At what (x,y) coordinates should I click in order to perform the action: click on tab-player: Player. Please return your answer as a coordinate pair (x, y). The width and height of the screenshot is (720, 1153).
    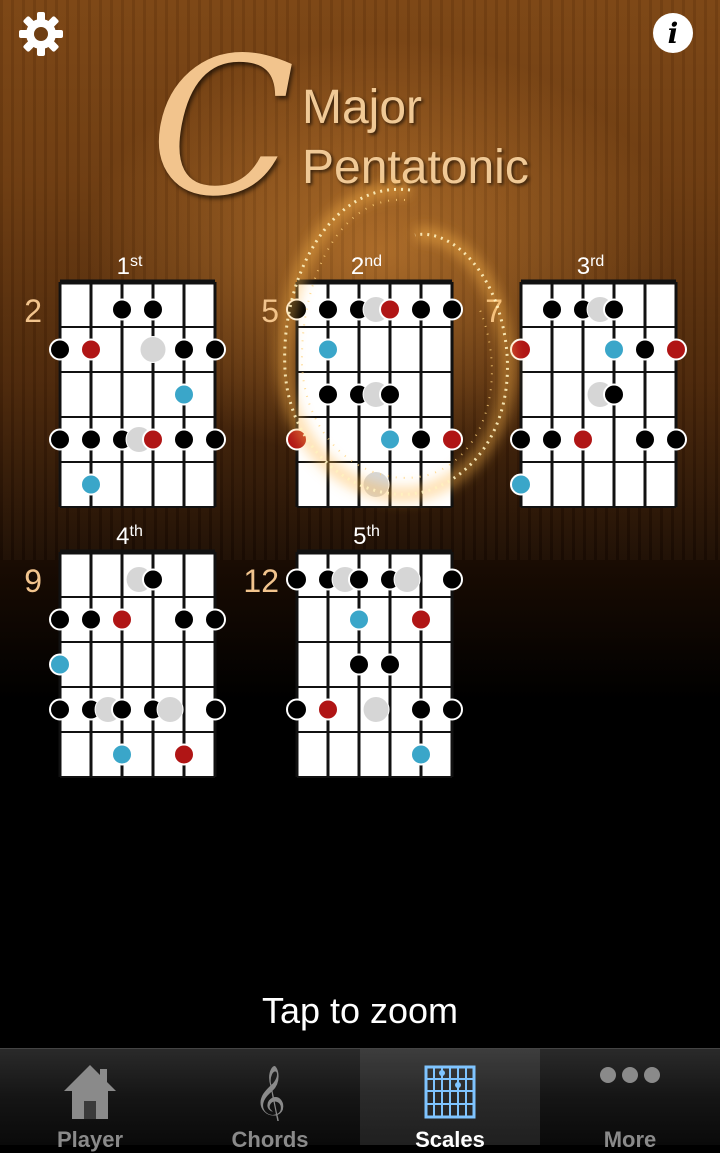
    Looking at the image, I should click on (90, 1100).